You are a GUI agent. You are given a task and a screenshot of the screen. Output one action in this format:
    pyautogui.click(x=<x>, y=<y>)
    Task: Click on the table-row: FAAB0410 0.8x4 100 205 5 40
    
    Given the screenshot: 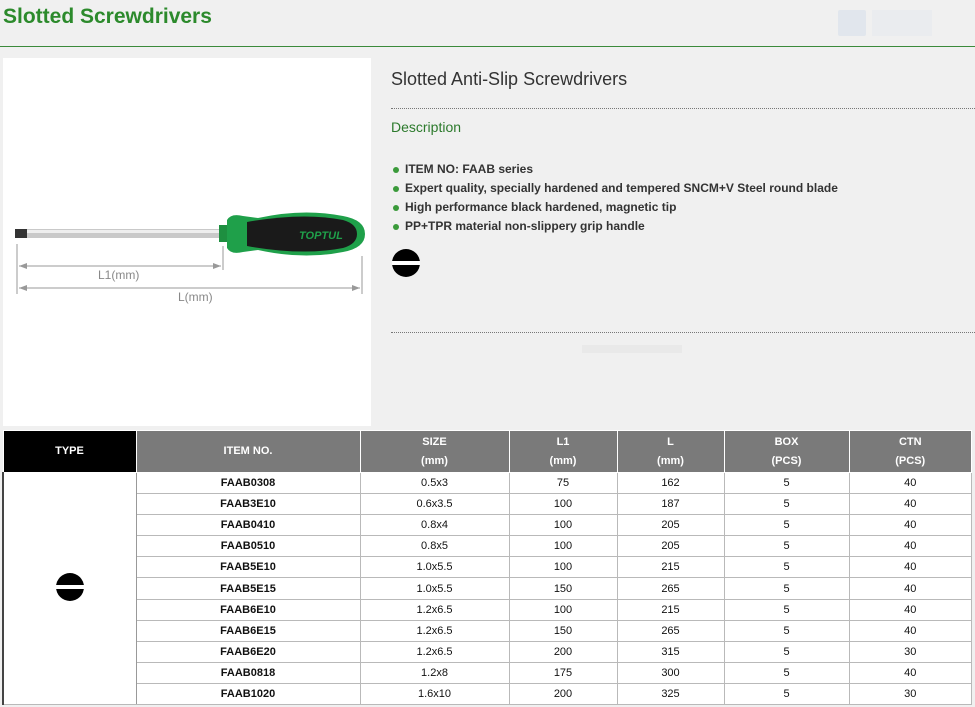 What is the action you would take?
    pyautogui.click(x=487, y=525)
    